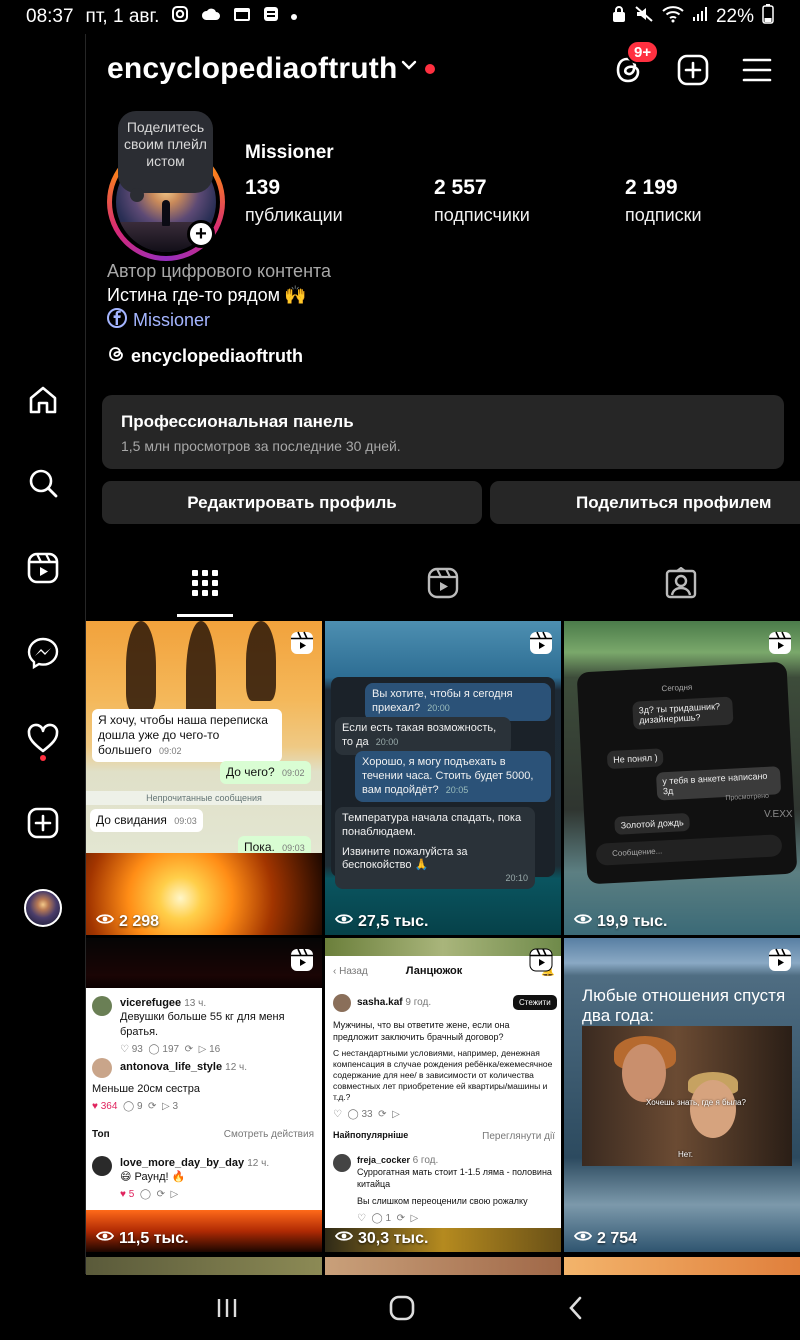  I want to click on tab-reels, so click(443, 585).